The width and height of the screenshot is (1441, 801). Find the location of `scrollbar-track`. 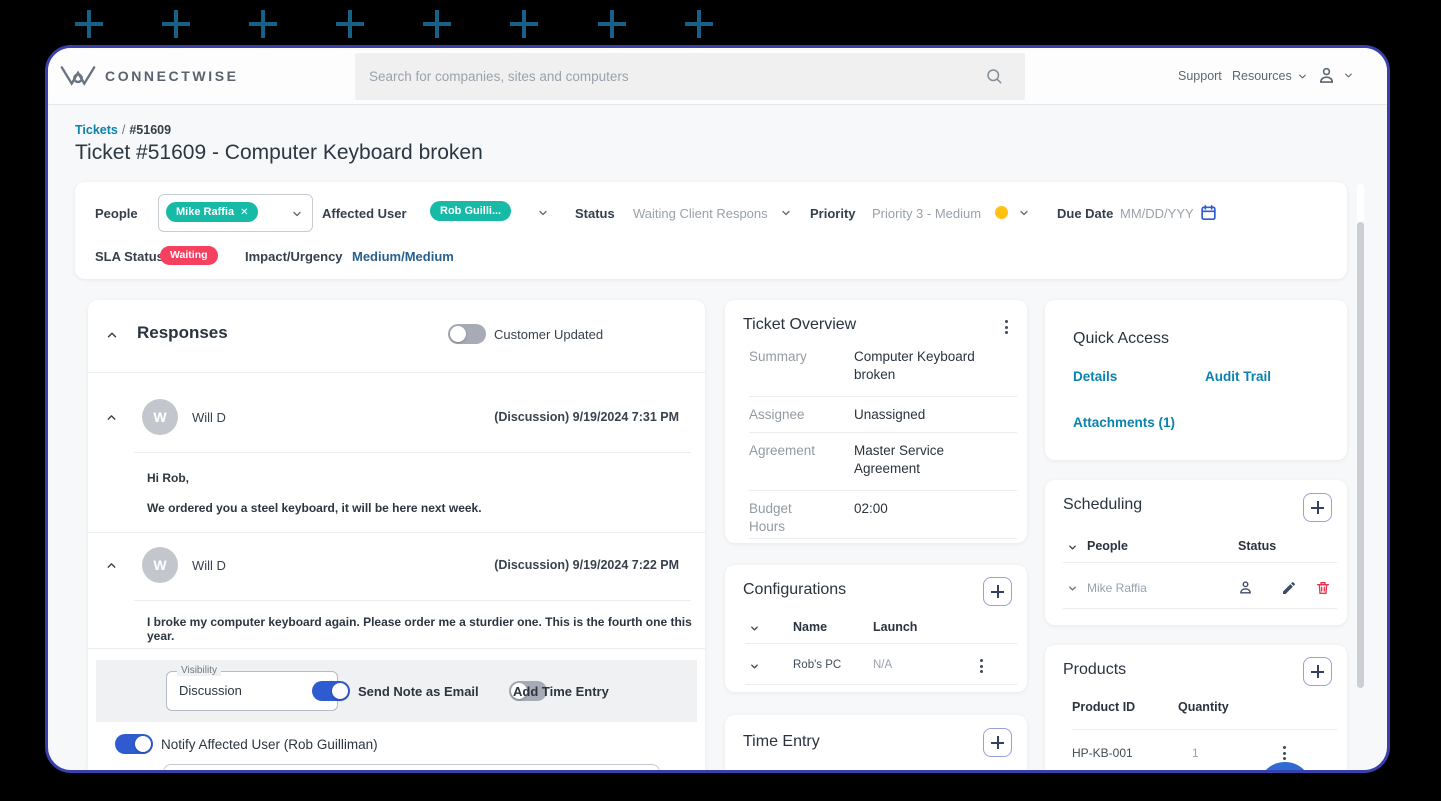

scrollbar-track is located at coordinates (1360, 203).